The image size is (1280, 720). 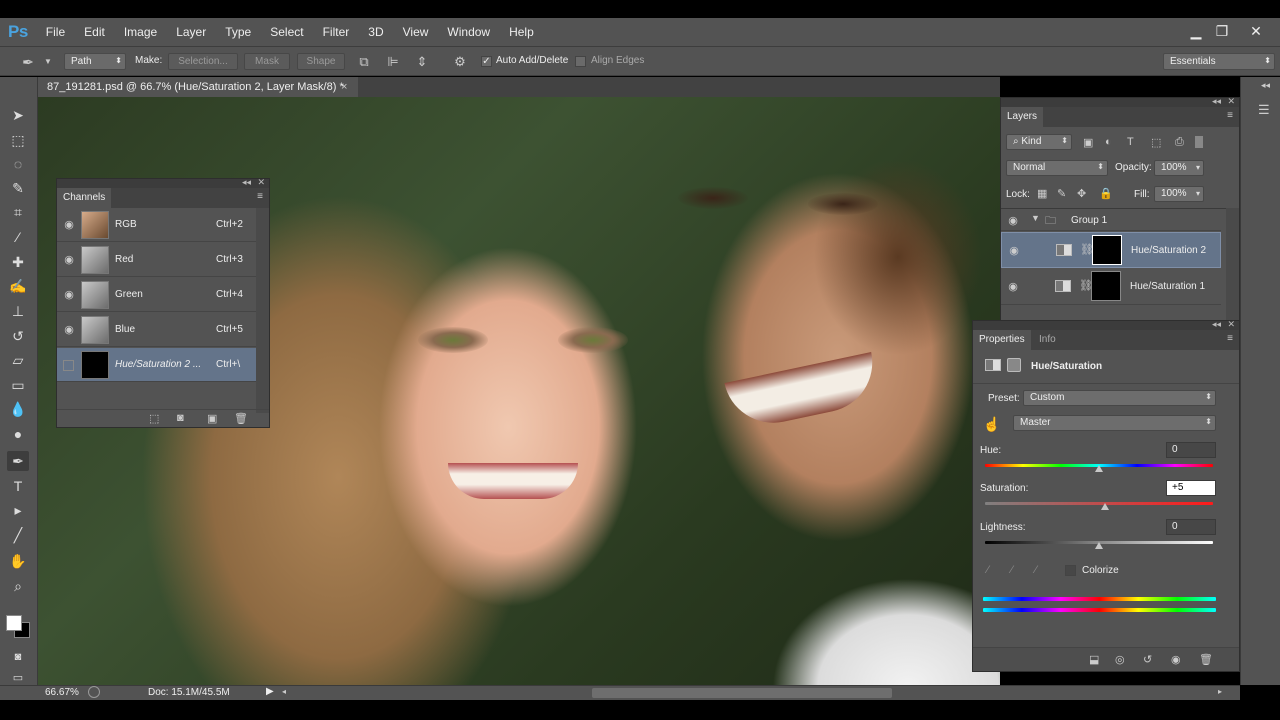 I want to click on zoom-tool-icon: ⌕, so click(x=18, y=586).